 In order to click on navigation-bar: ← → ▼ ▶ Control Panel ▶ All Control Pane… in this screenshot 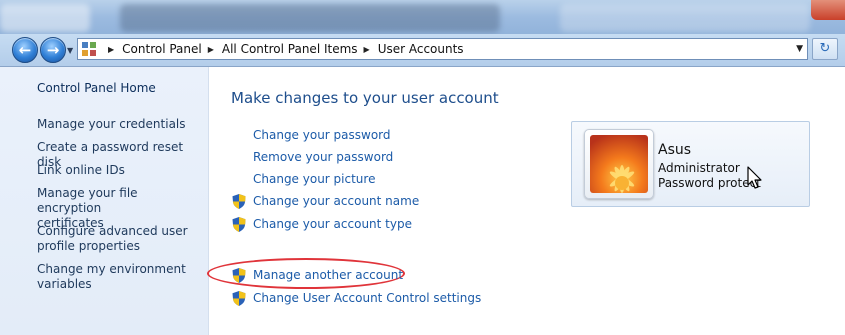, I will do `click(422, 50)`.